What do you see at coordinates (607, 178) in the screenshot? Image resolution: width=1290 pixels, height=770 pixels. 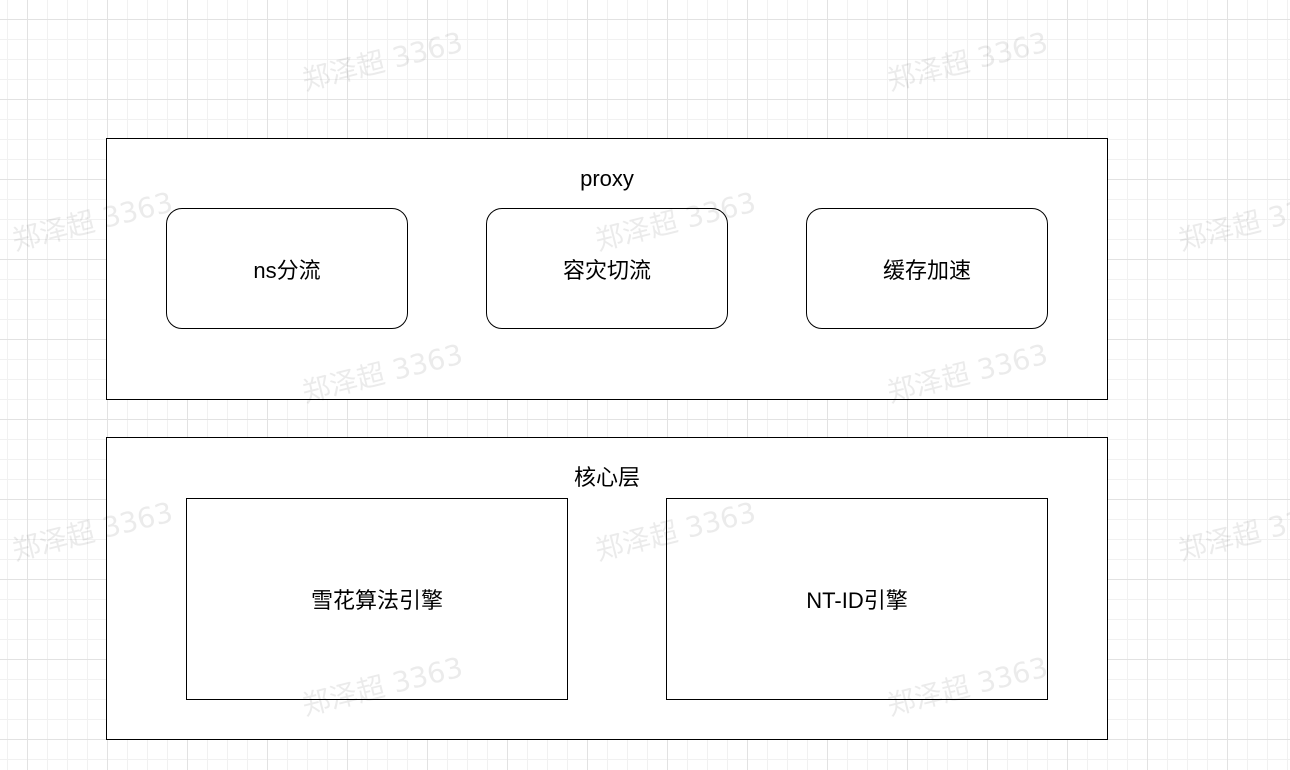 I see `proxy-layer-title: proxy` at bounding box center [607, 178].